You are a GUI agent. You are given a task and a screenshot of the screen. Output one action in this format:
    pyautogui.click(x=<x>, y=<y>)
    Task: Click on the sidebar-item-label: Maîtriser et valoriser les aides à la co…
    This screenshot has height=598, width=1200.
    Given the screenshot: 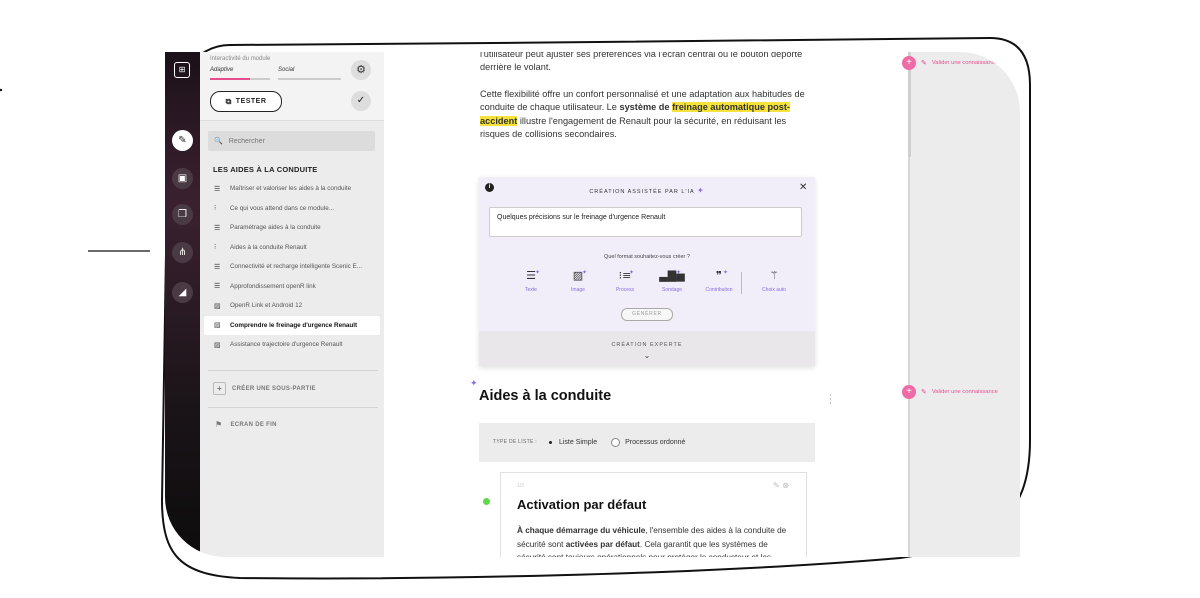 What is the action you would take?
    pyautogui.click(x=291, y=189)
    